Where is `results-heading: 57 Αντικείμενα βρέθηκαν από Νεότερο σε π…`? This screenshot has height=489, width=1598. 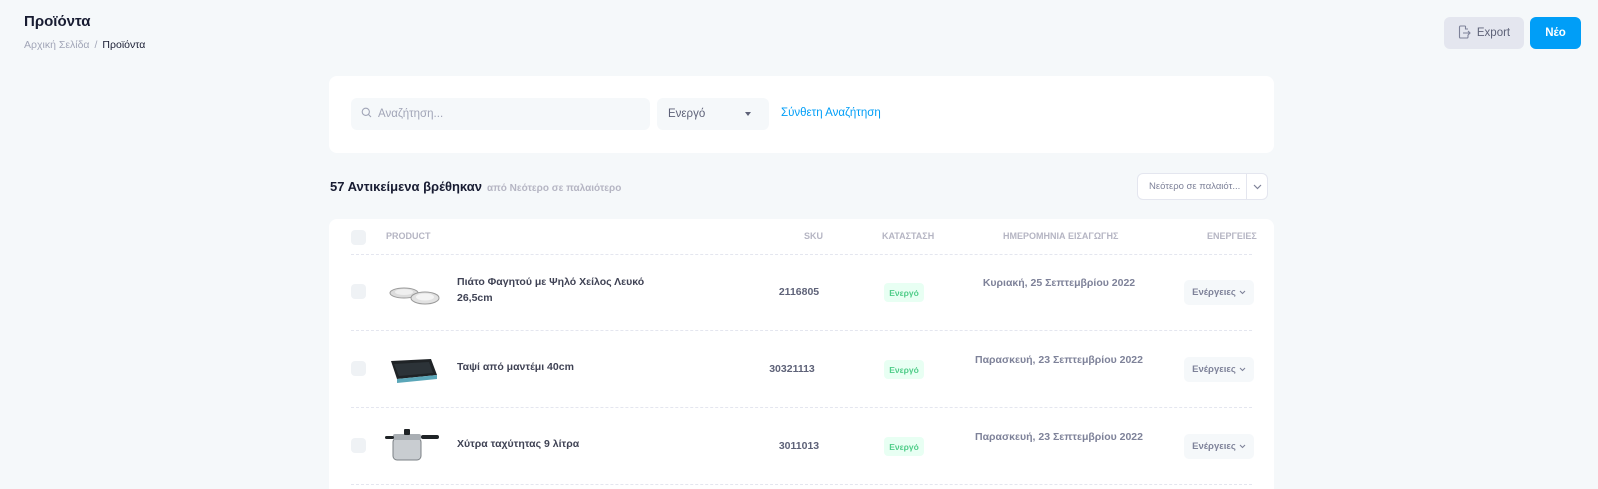 results-heading: 57 Αντικείμενα βρέθηκαν από Νεότερο σε π… is located at coordinates (475, 186).